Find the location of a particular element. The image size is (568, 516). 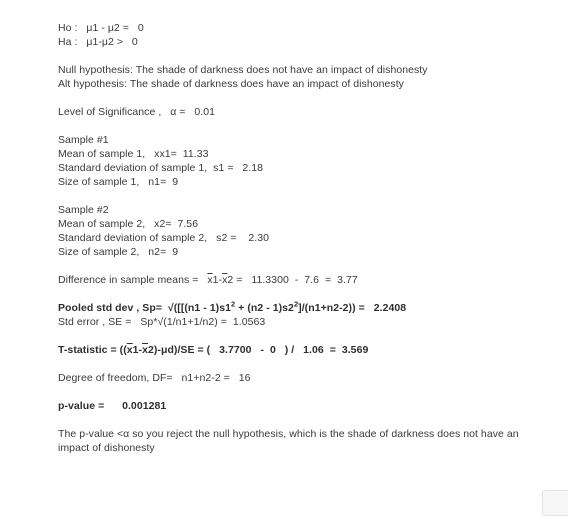

sample-2-mean-symbol: x2= is located at coordinates (163, 224).